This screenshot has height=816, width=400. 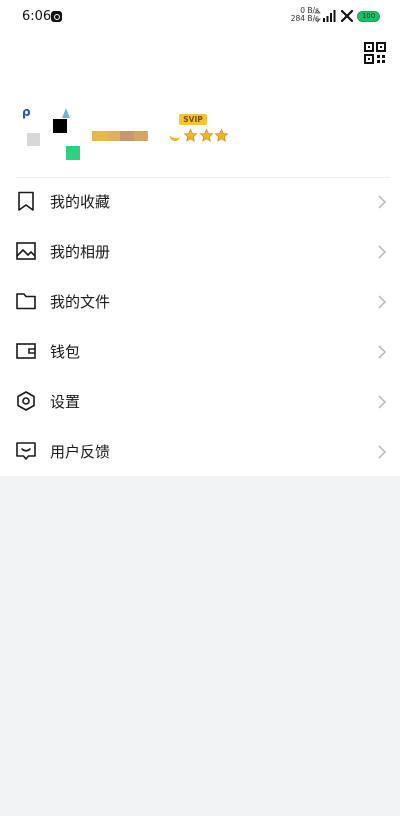 What do you see at coordinates (65, 402) in the screenshot?
I see `menu-item-label: 设置` at bounding box center [65, 402].